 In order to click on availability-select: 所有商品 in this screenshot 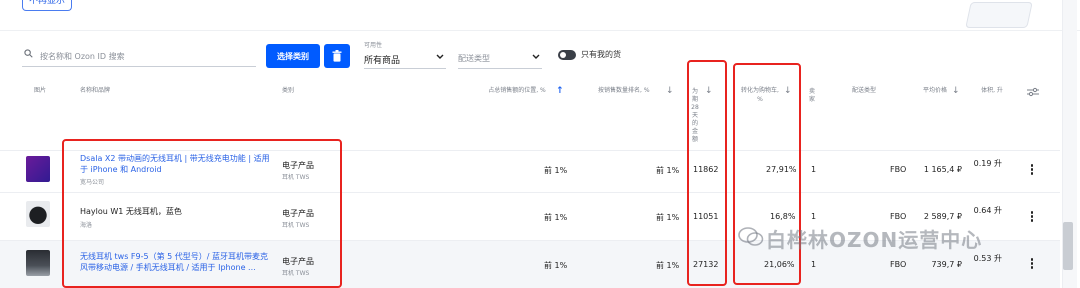, I will do `click(405, 59)`.